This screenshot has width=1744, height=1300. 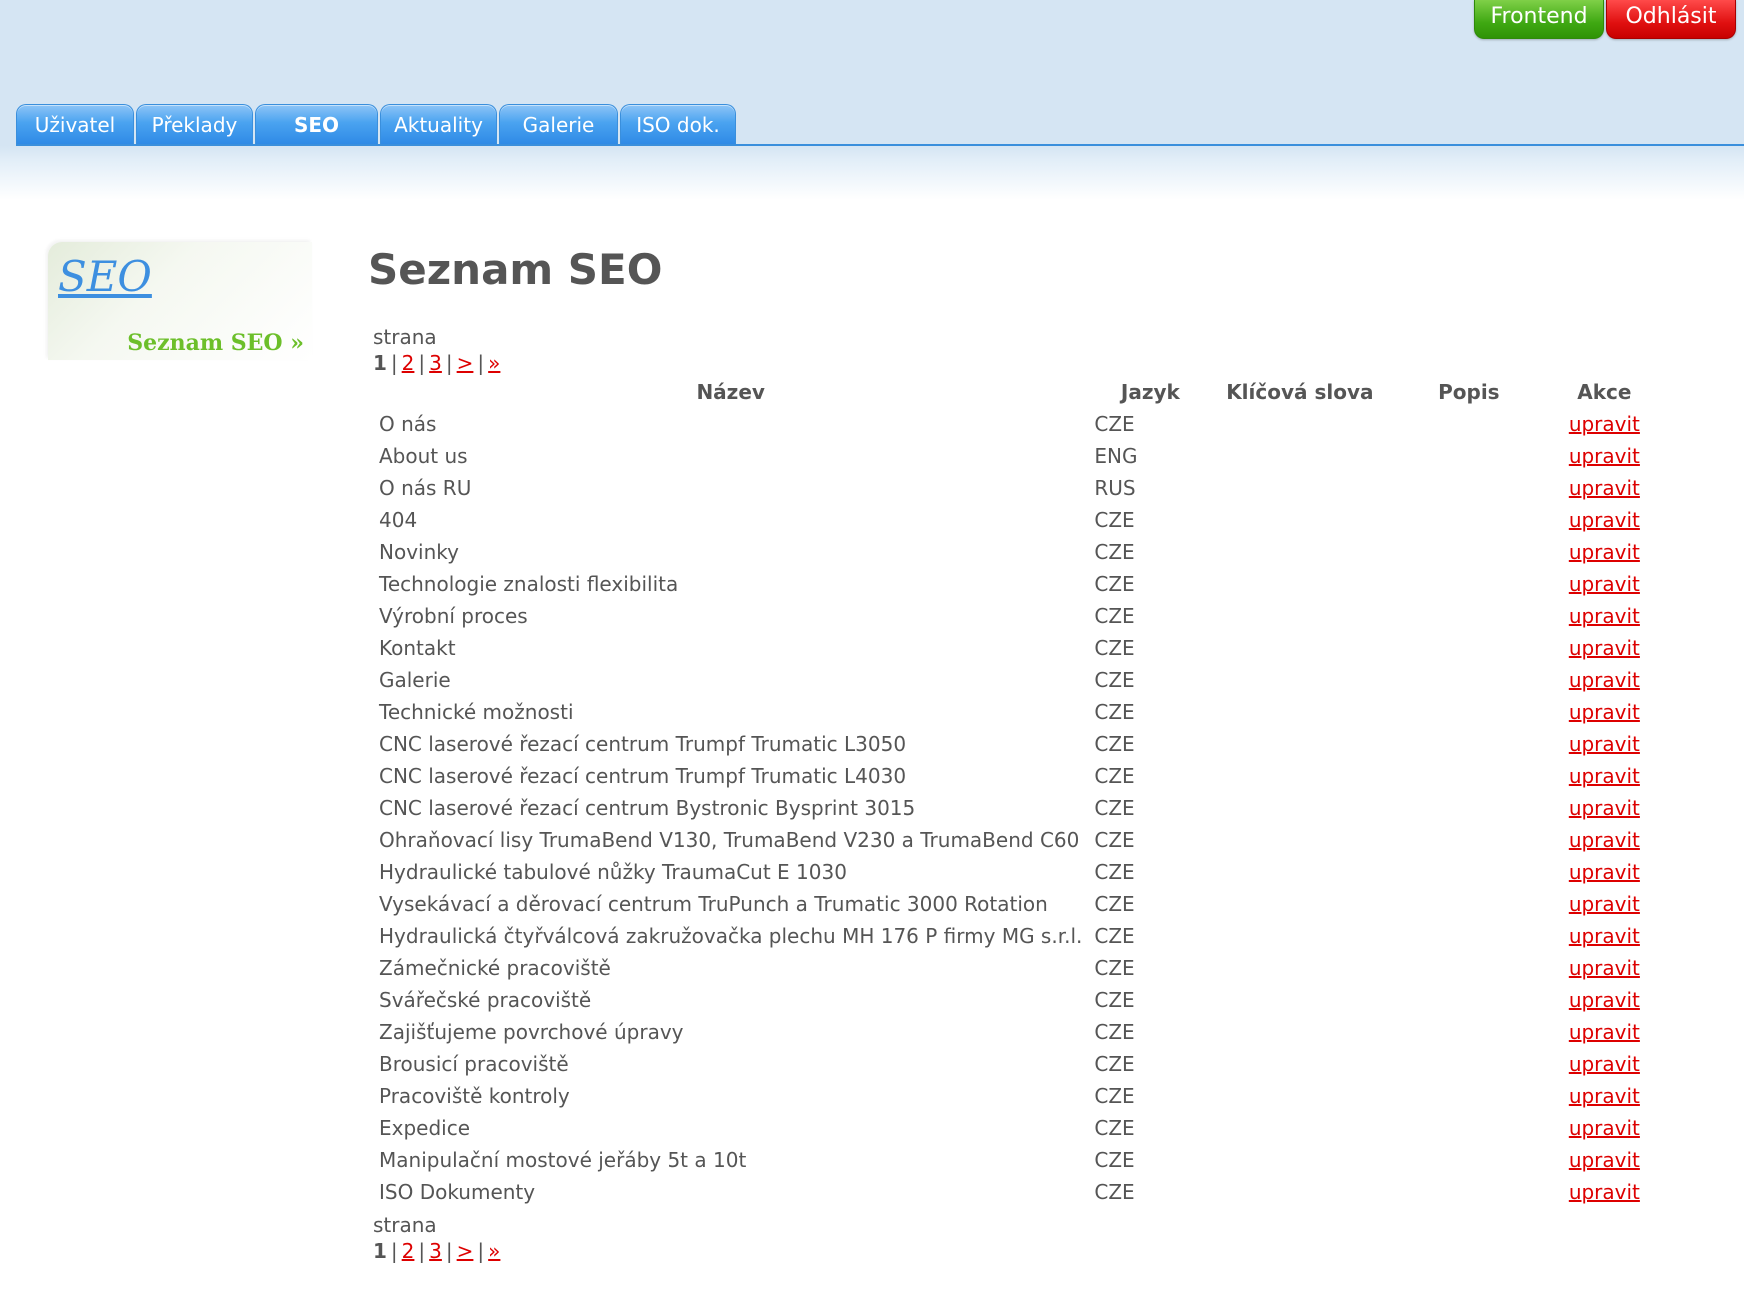 What do you see at coordinates (678, 124) in the screenshot?
I see `tab-iso-dok: ISO dok.` at bounding box center [678, 124].